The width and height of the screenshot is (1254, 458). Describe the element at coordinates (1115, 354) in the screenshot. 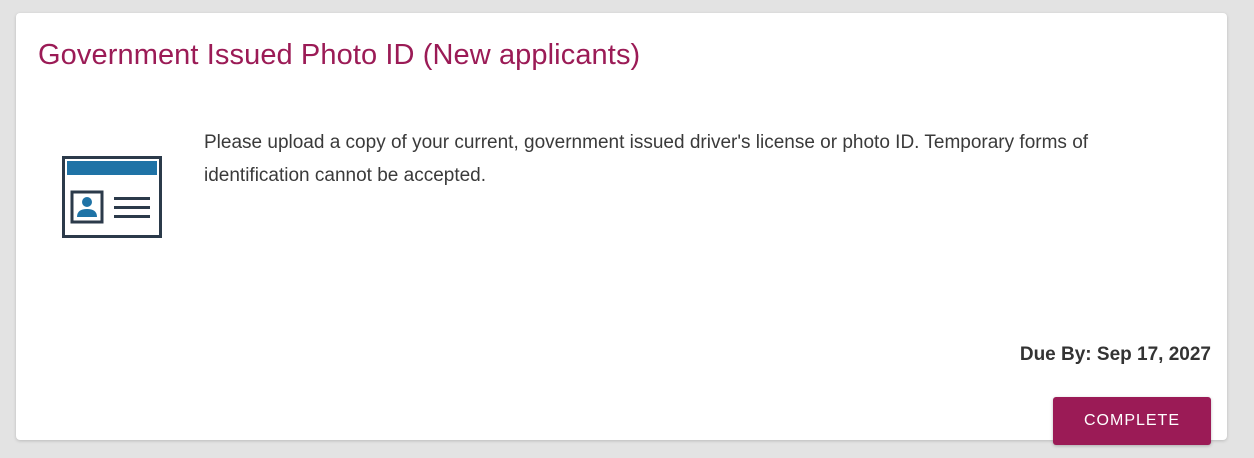

I see `due-date: Due By: Sep 17, 2027` at that location.